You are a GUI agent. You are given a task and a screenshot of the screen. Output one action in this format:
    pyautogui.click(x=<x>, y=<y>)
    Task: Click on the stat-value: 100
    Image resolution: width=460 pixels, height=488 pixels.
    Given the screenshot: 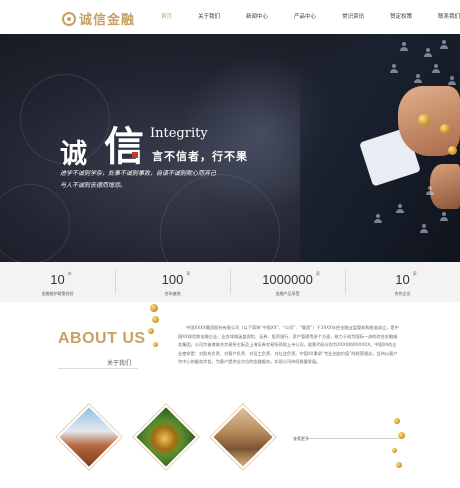 What is the action you would take?
    pyautogui.click(x=172, y=279)
    